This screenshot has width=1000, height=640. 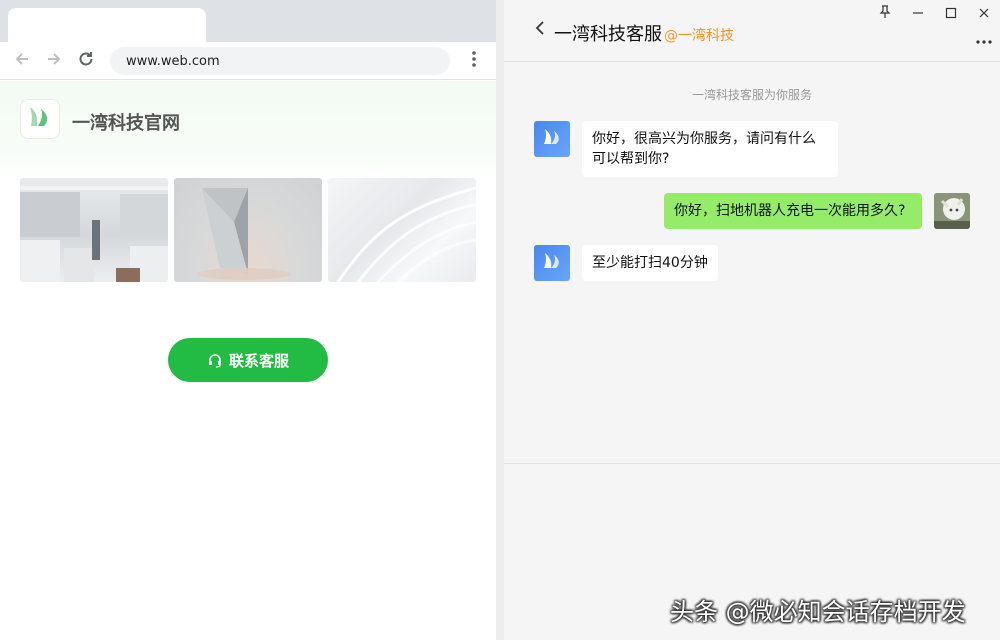 I want to click on close-icon, so click(x=984, y=13).